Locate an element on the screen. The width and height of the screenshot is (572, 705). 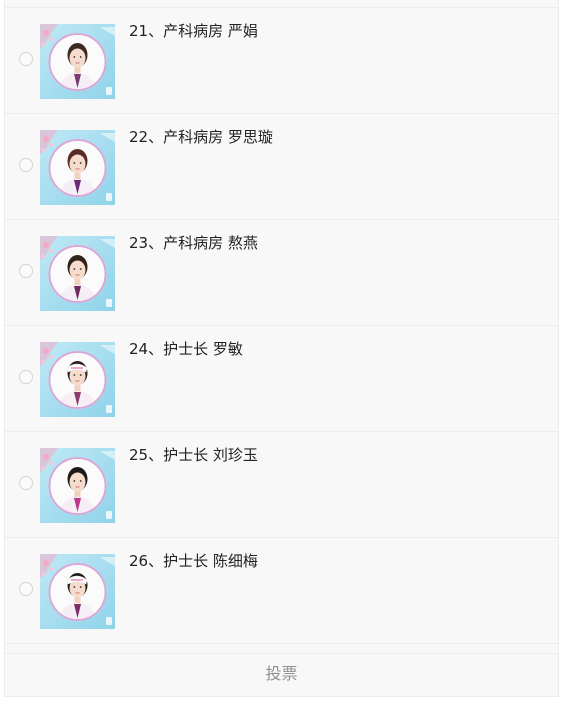
candidate-label: 22、产科病房 罗思璇 is located at coordinates (201, 137).